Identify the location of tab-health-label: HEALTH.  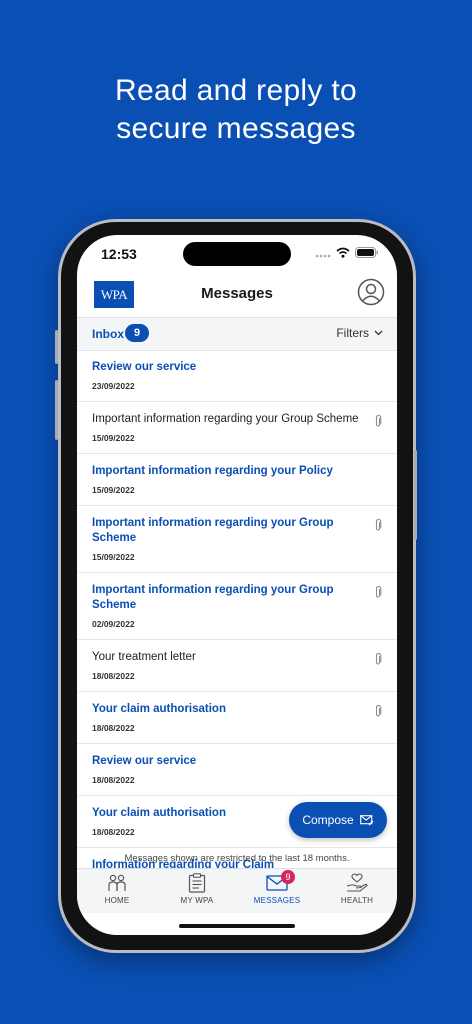
(357, 900).